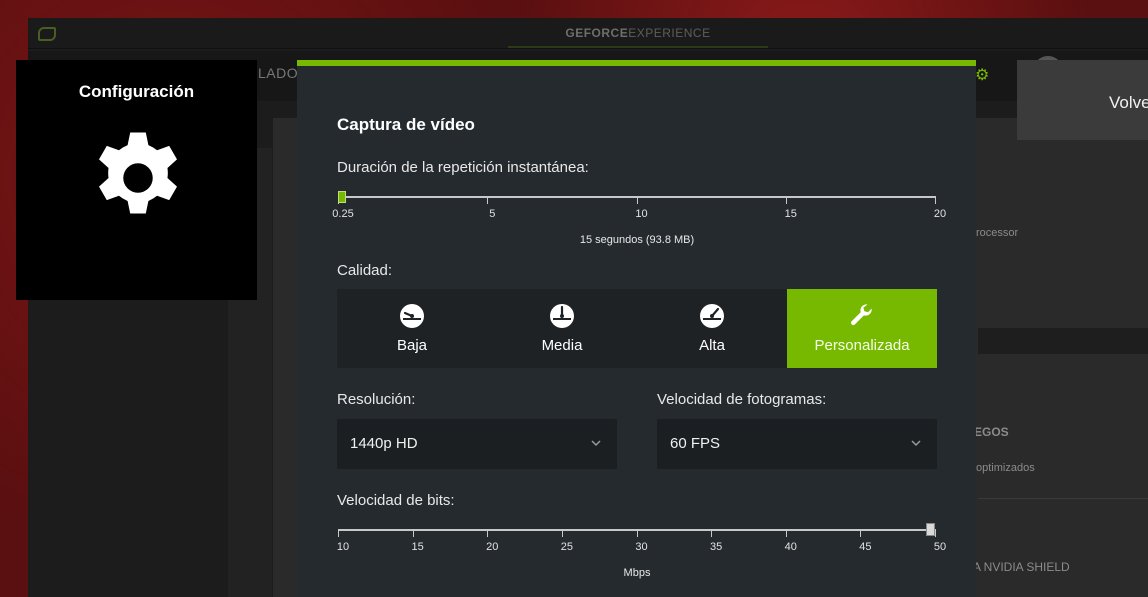 This screenshot has height=597, width=1148. What do you see at coordinates (343, 214) in the screenshot?
I see `replay-duration-tick-label: 0.25` at bounding box center [343, 214].